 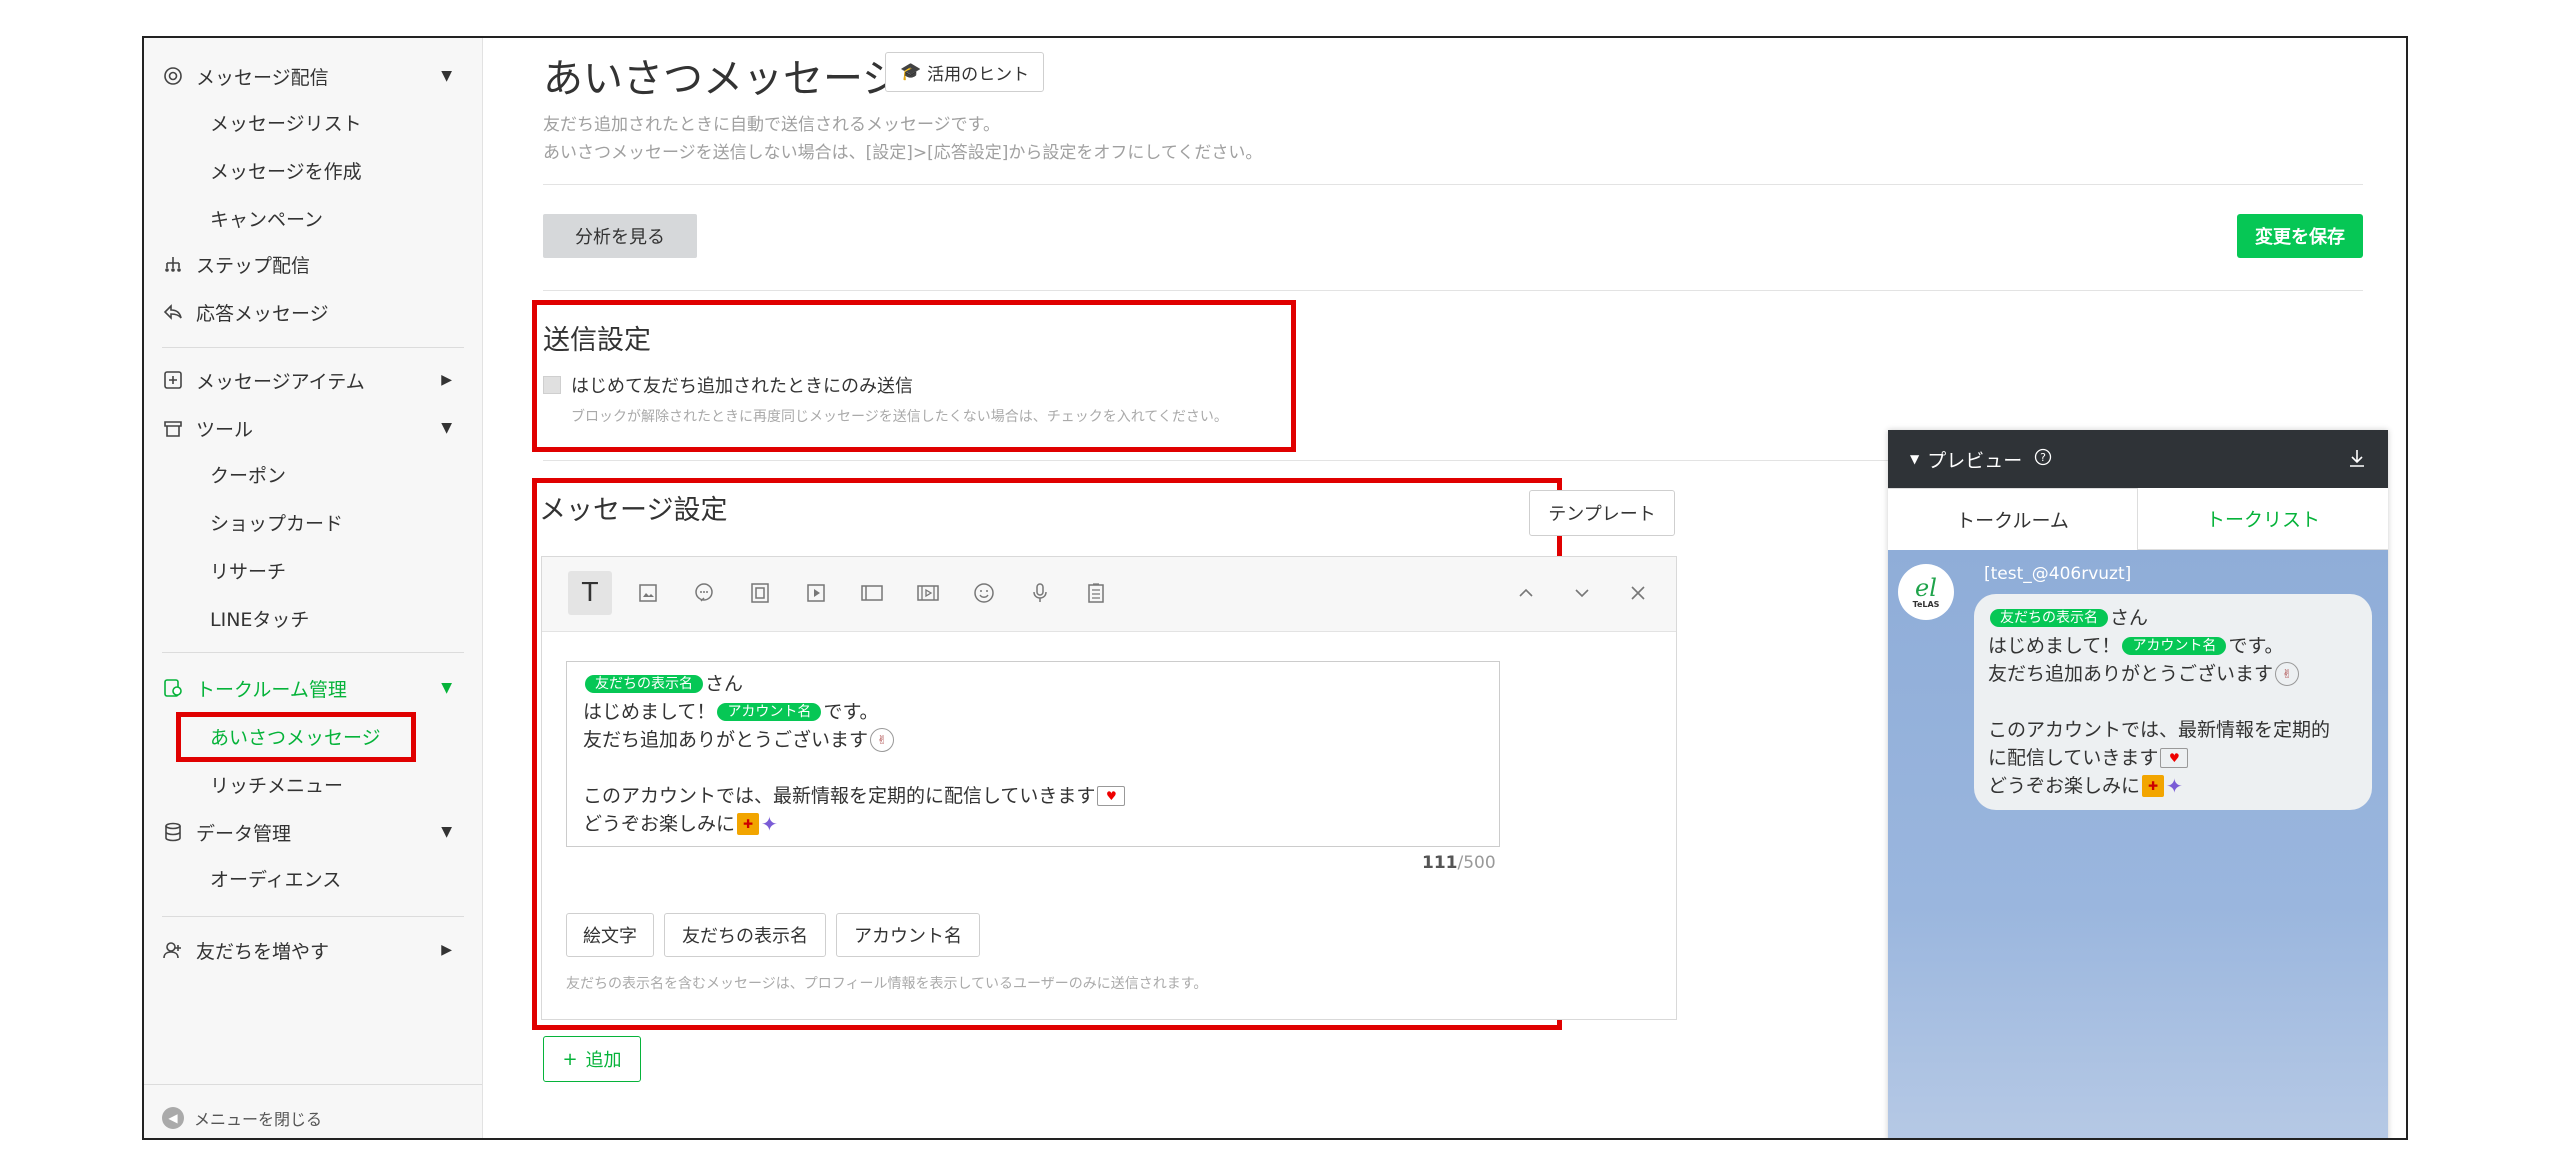 What do you see at coordinates (1602, 513) in the screenshot?
I see `template-button: テンプレート` at bounding box center [1602, 513].